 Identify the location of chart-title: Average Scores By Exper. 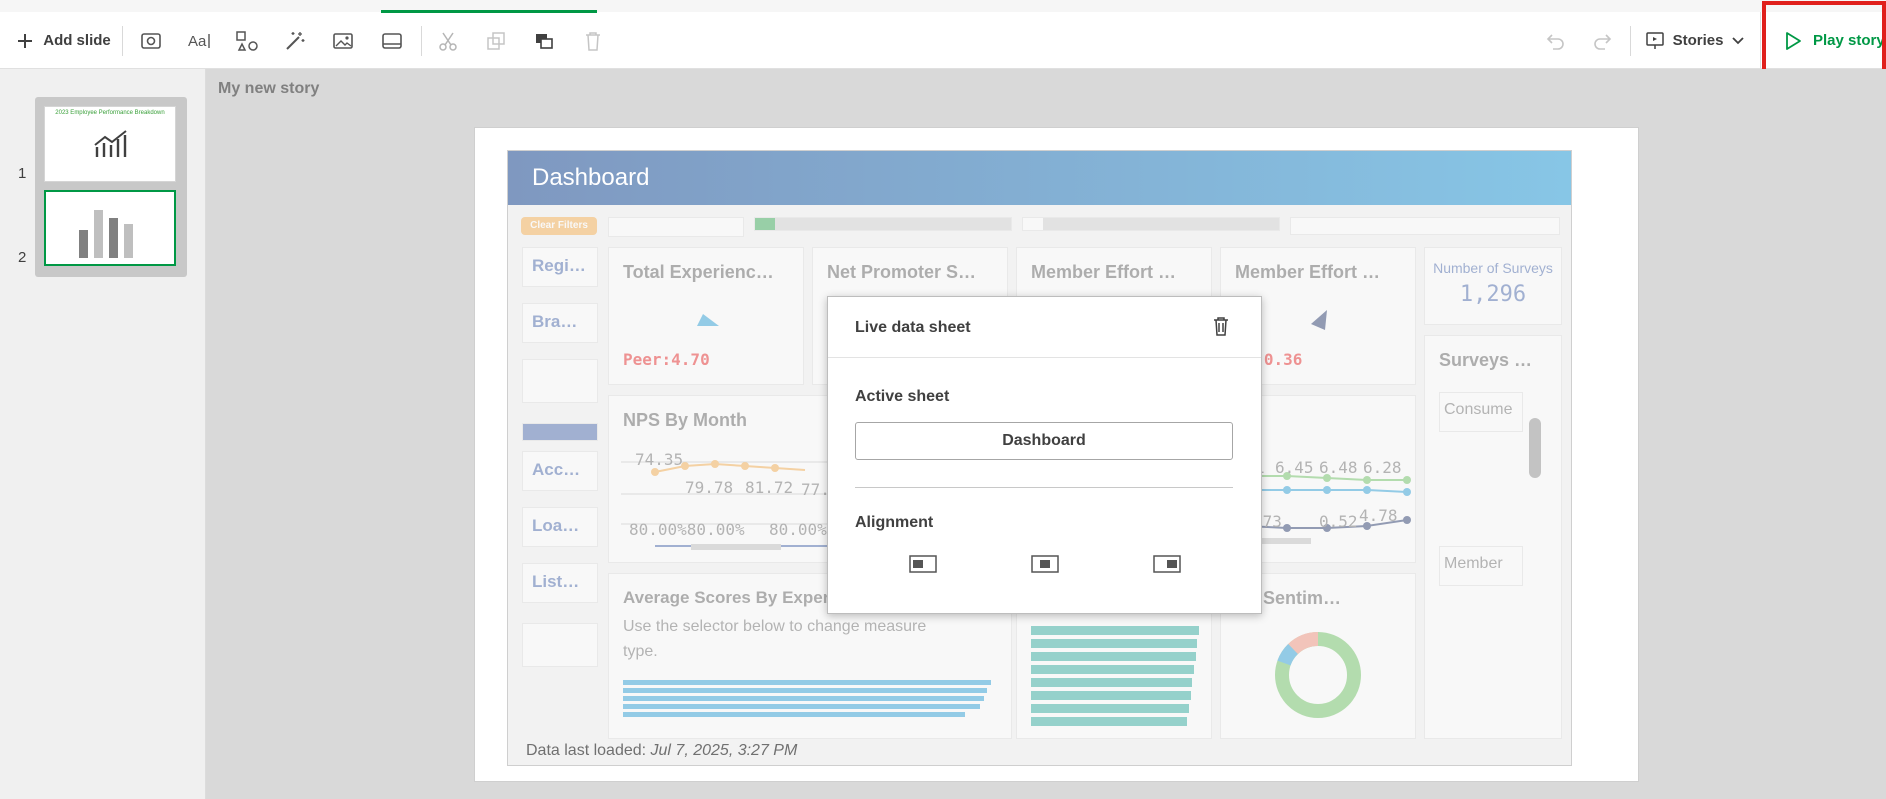
(726, 597).